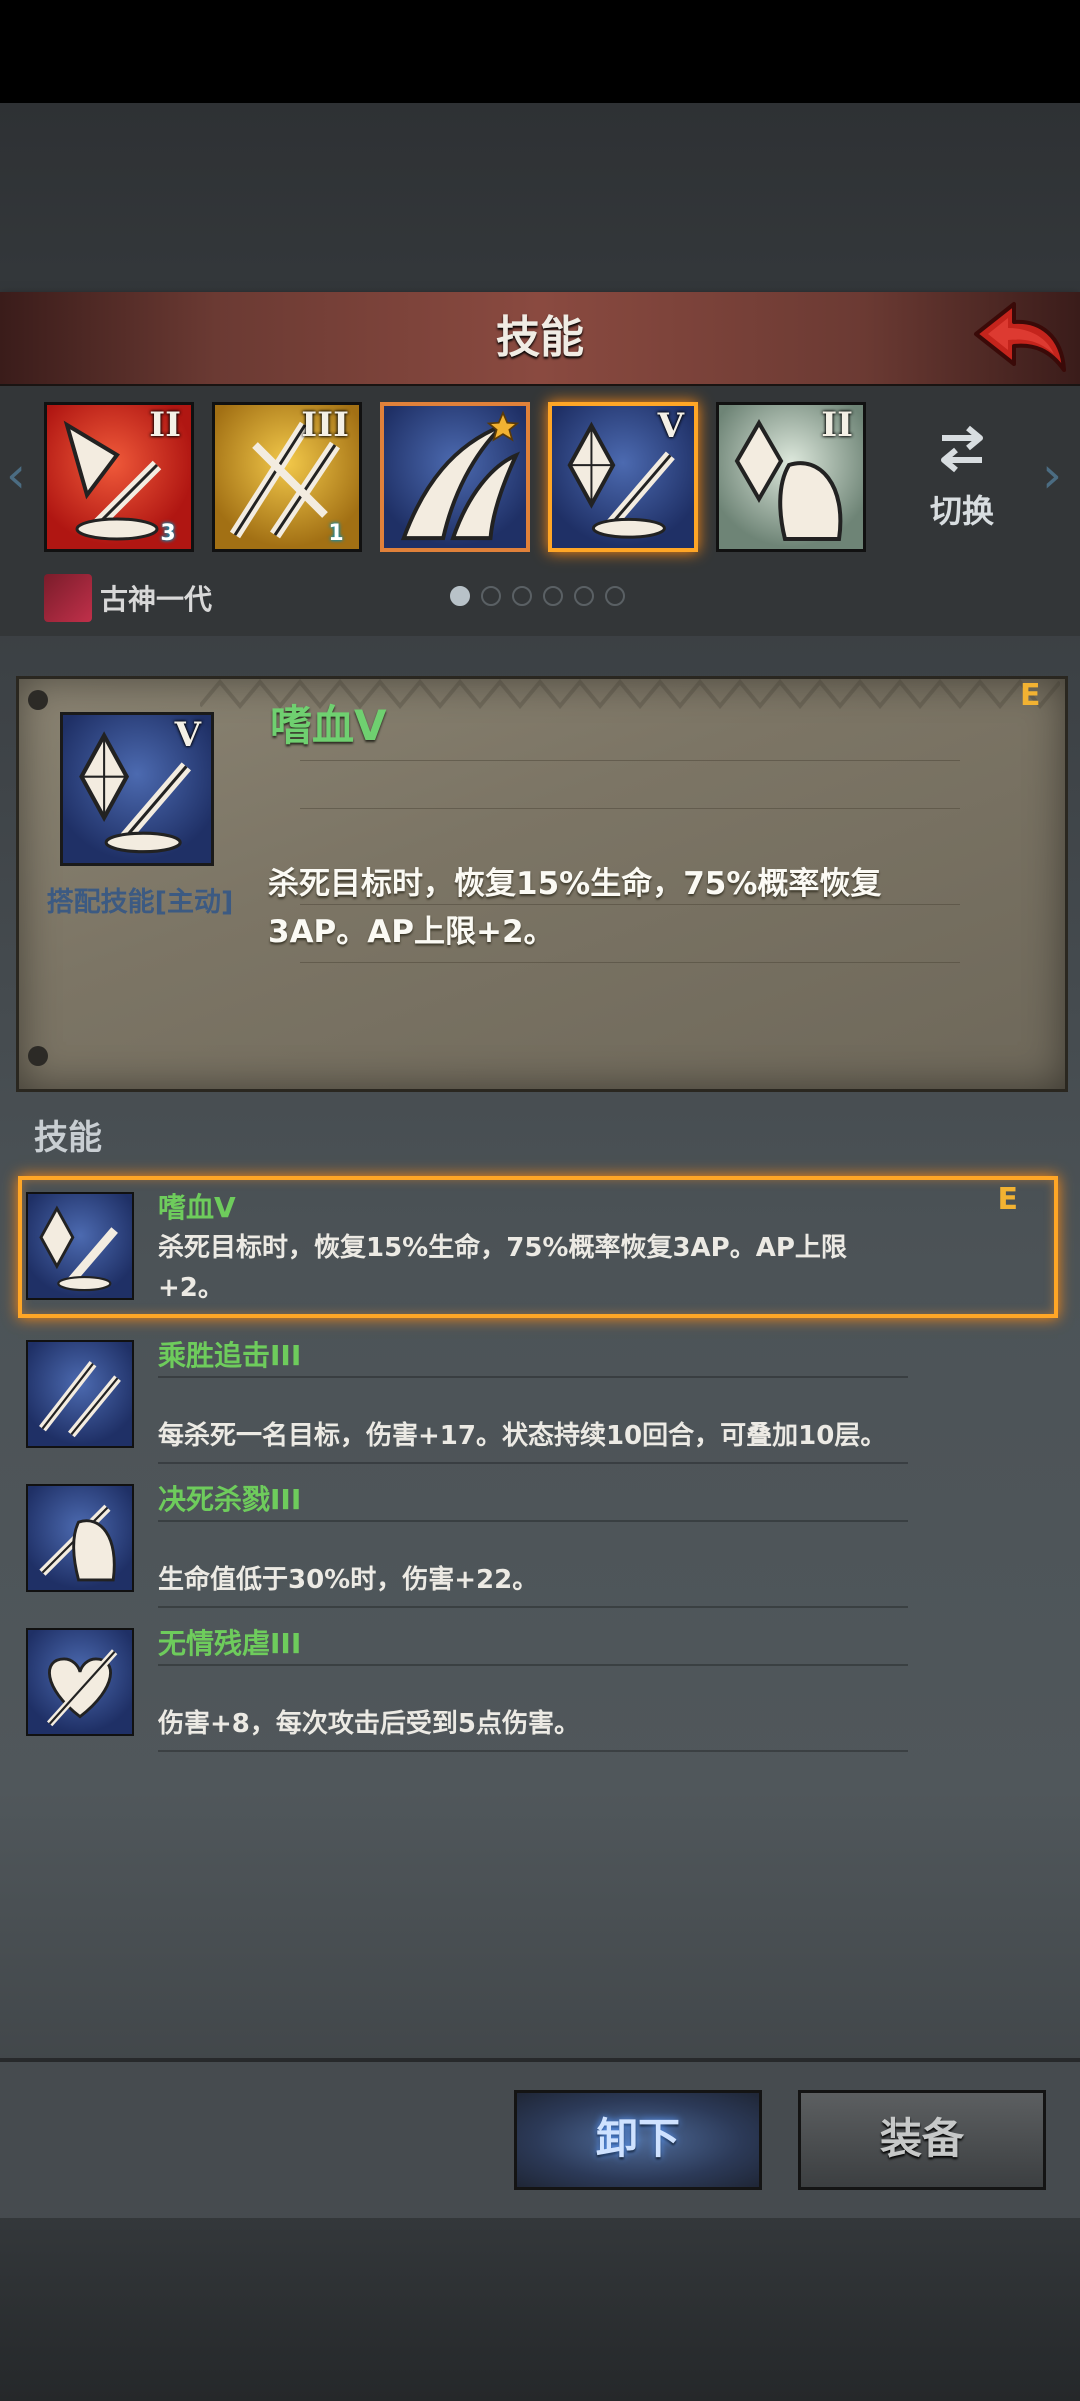 The height and width of the screenshot is (2401, 1080). Describe the element at coordinates (68, 598) in the screenshot. I see `hero-avatar` at that location.